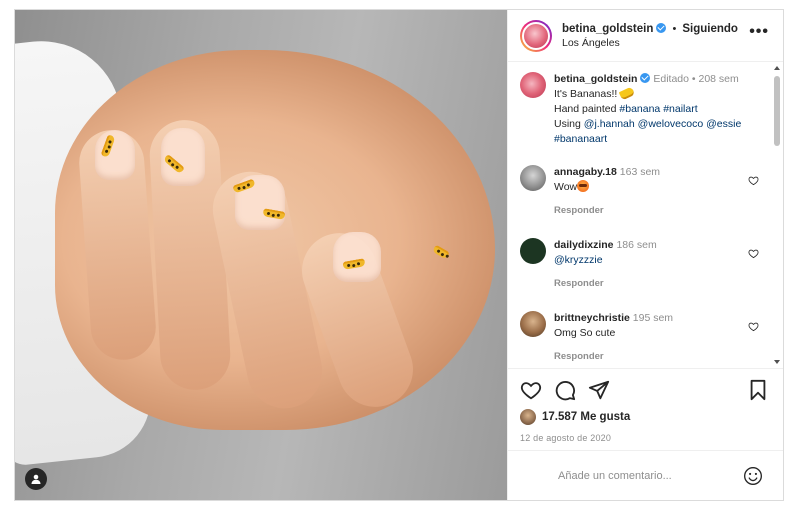 This screenshot has width=800, height=517. I want to click on hashtag-link: #bananaart, so click(580, 139).